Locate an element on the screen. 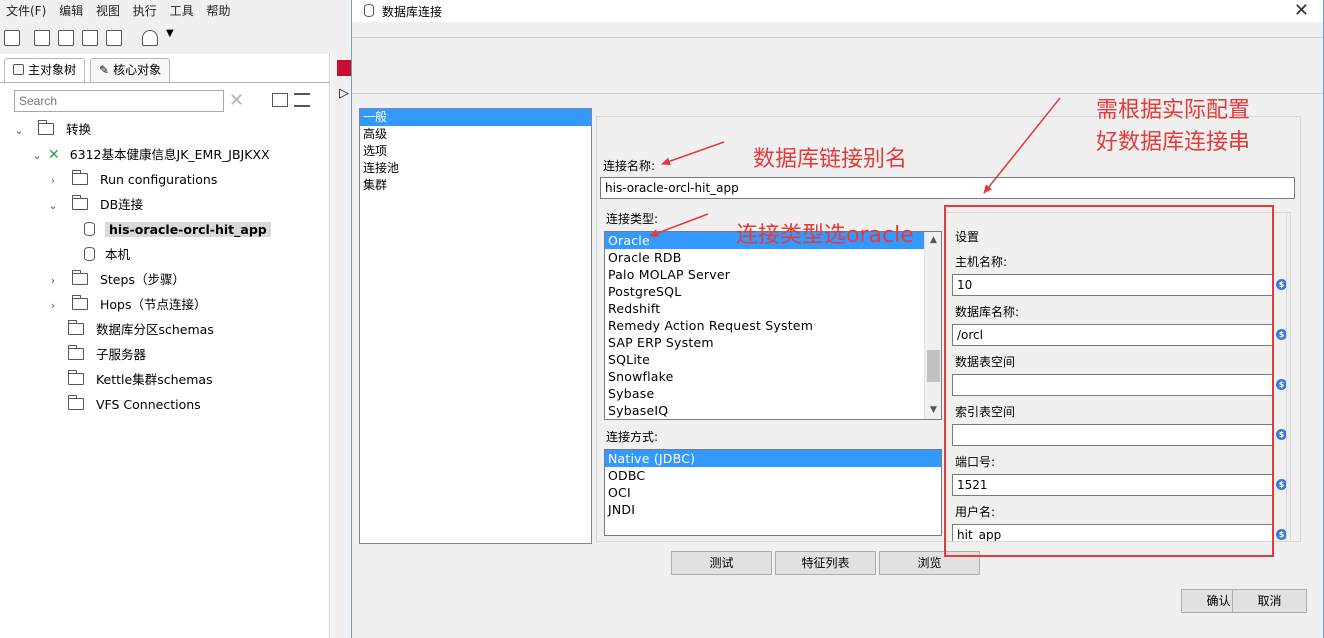 This screenshot has height=638, width=1324. arrow-to-settings is located at coordinates (1022, 145).